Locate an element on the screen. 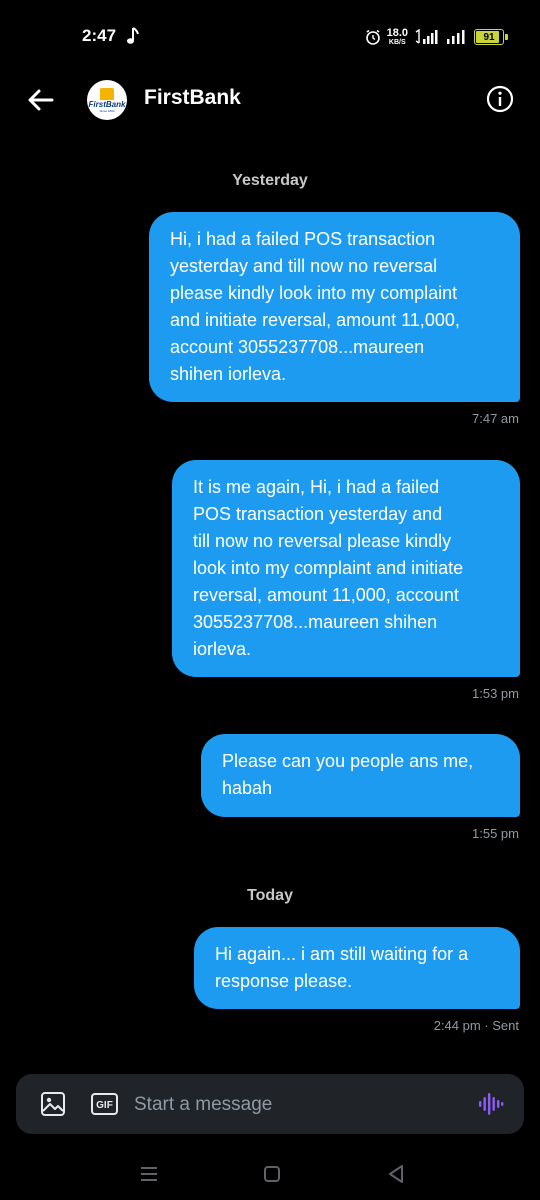 The height and width of the screenshot is (1200, 540). status-bar: 2:47 18.0 KB/S 91 is located at coordinates (270, 36).